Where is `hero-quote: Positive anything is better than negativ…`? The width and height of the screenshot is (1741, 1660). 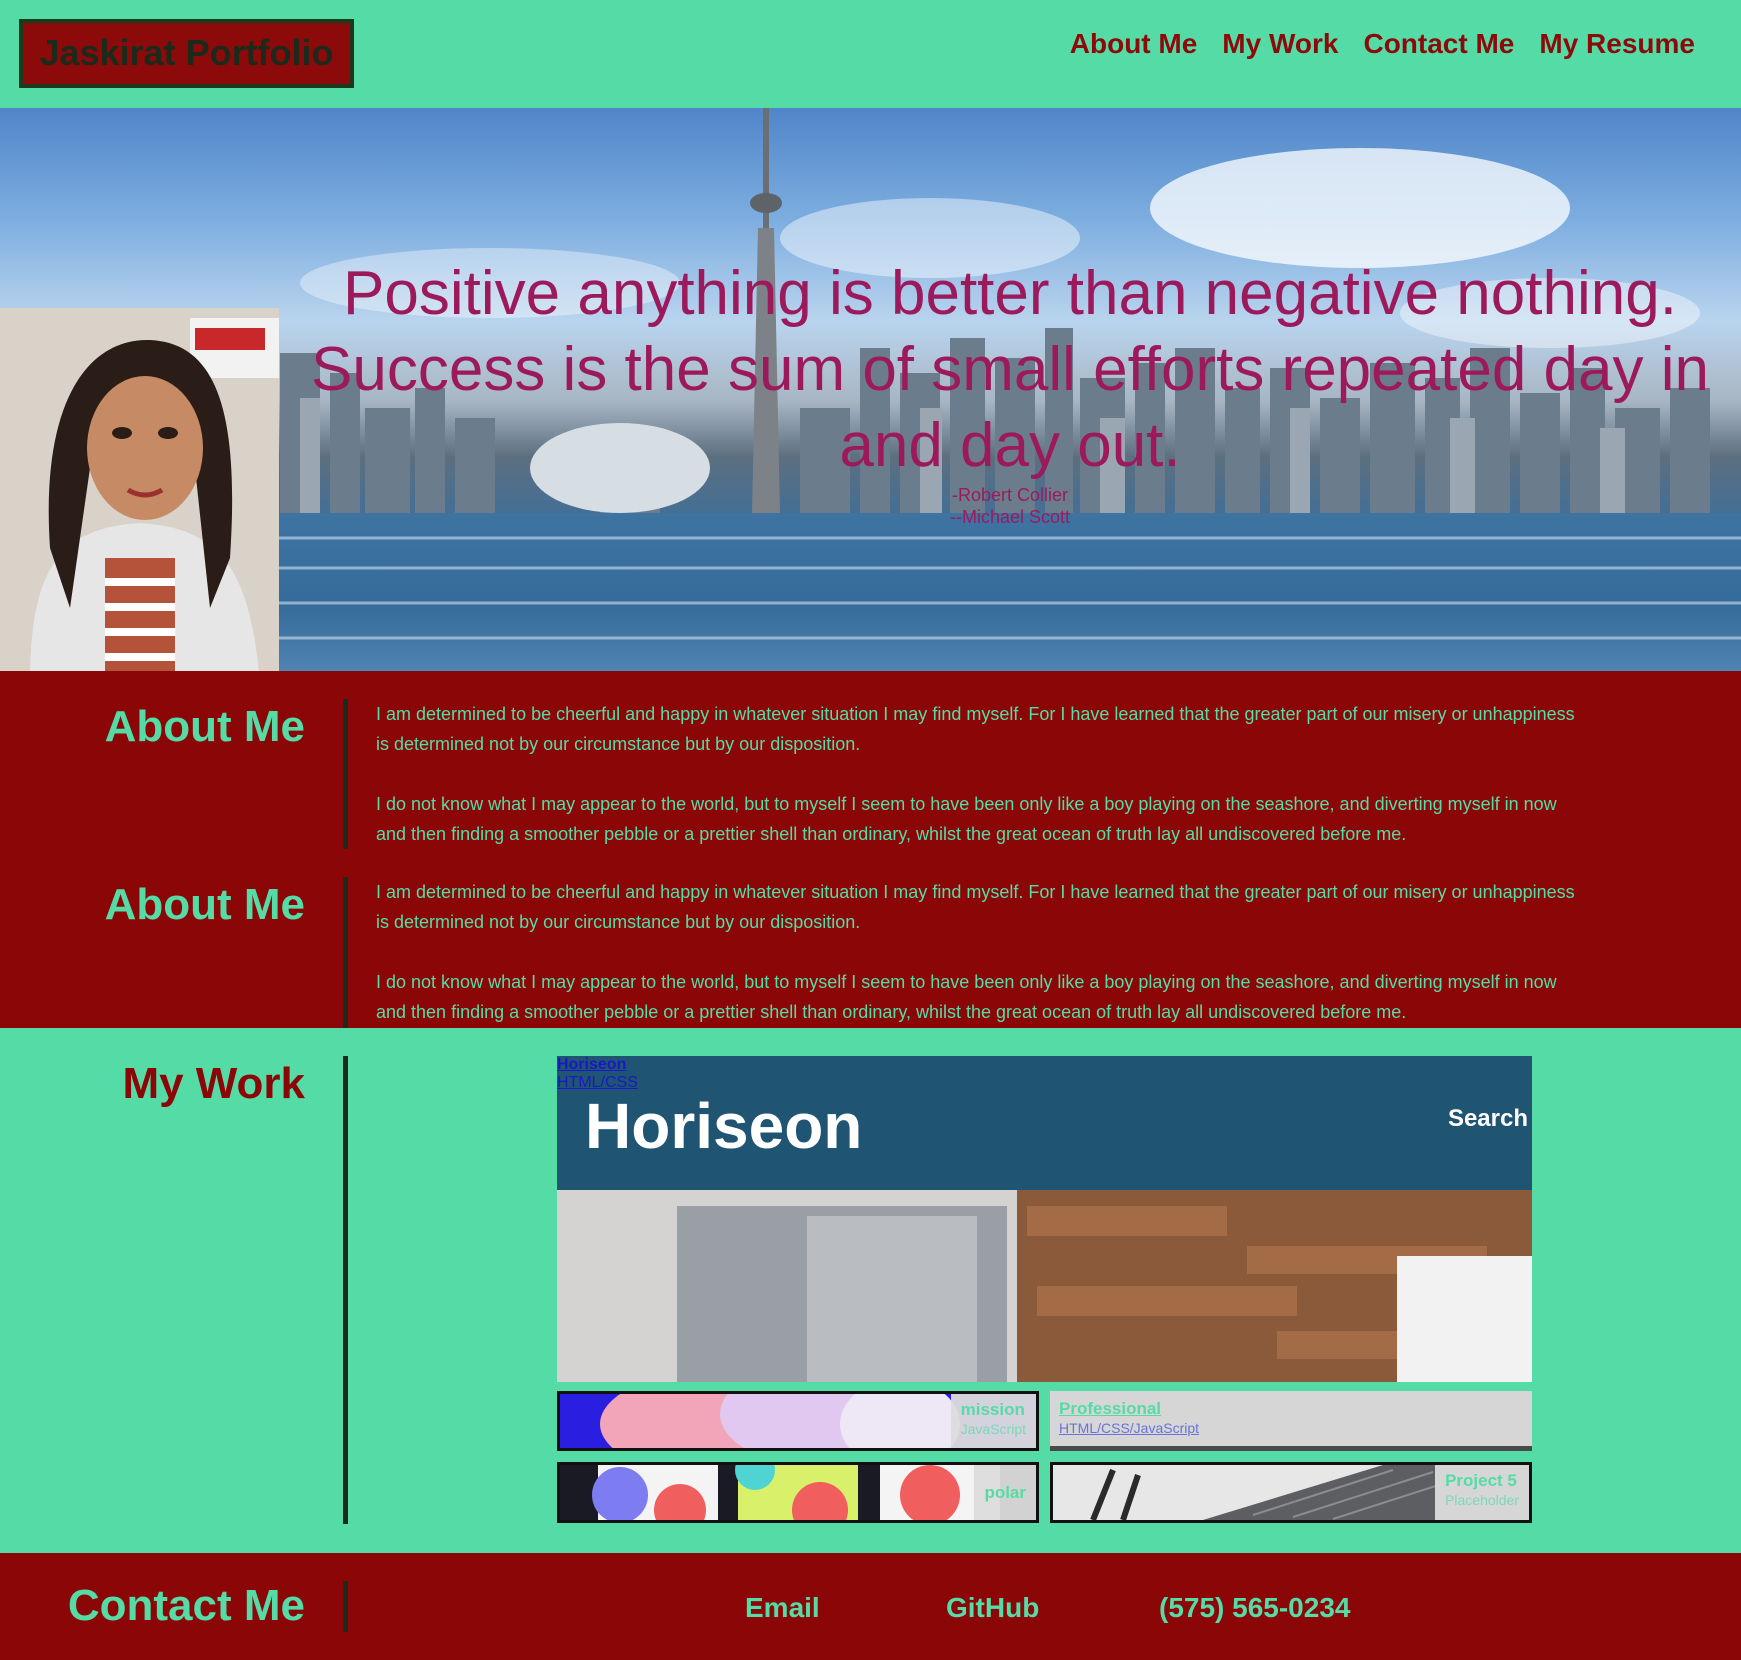 hero-quote: Positive anything is better than negativ… is located at coordinates (1010, 392).